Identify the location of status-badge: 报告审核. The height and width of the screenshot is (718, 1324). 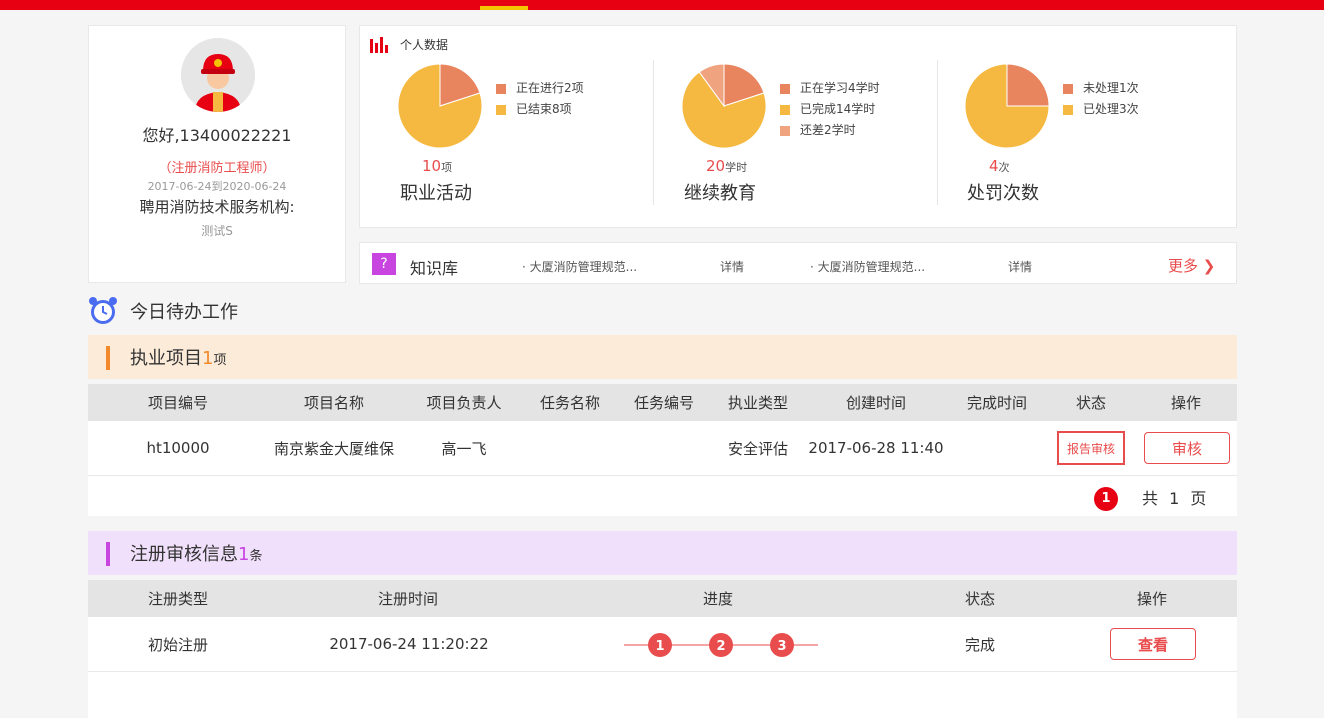
(1091, 448).